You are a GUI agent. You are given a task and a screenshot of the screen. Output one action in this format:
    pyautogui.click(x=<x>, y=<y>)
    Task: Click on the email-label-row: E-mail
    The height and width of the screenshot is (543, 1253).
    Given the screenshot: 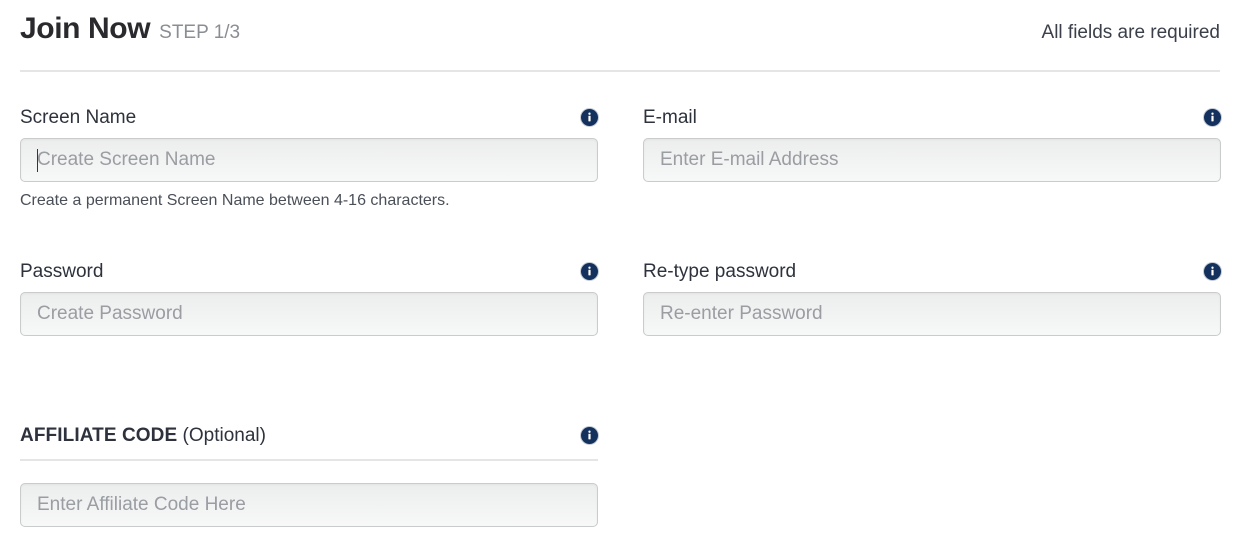 What is the action you would take?
    pyautogui.click(x=932, y=117)
    